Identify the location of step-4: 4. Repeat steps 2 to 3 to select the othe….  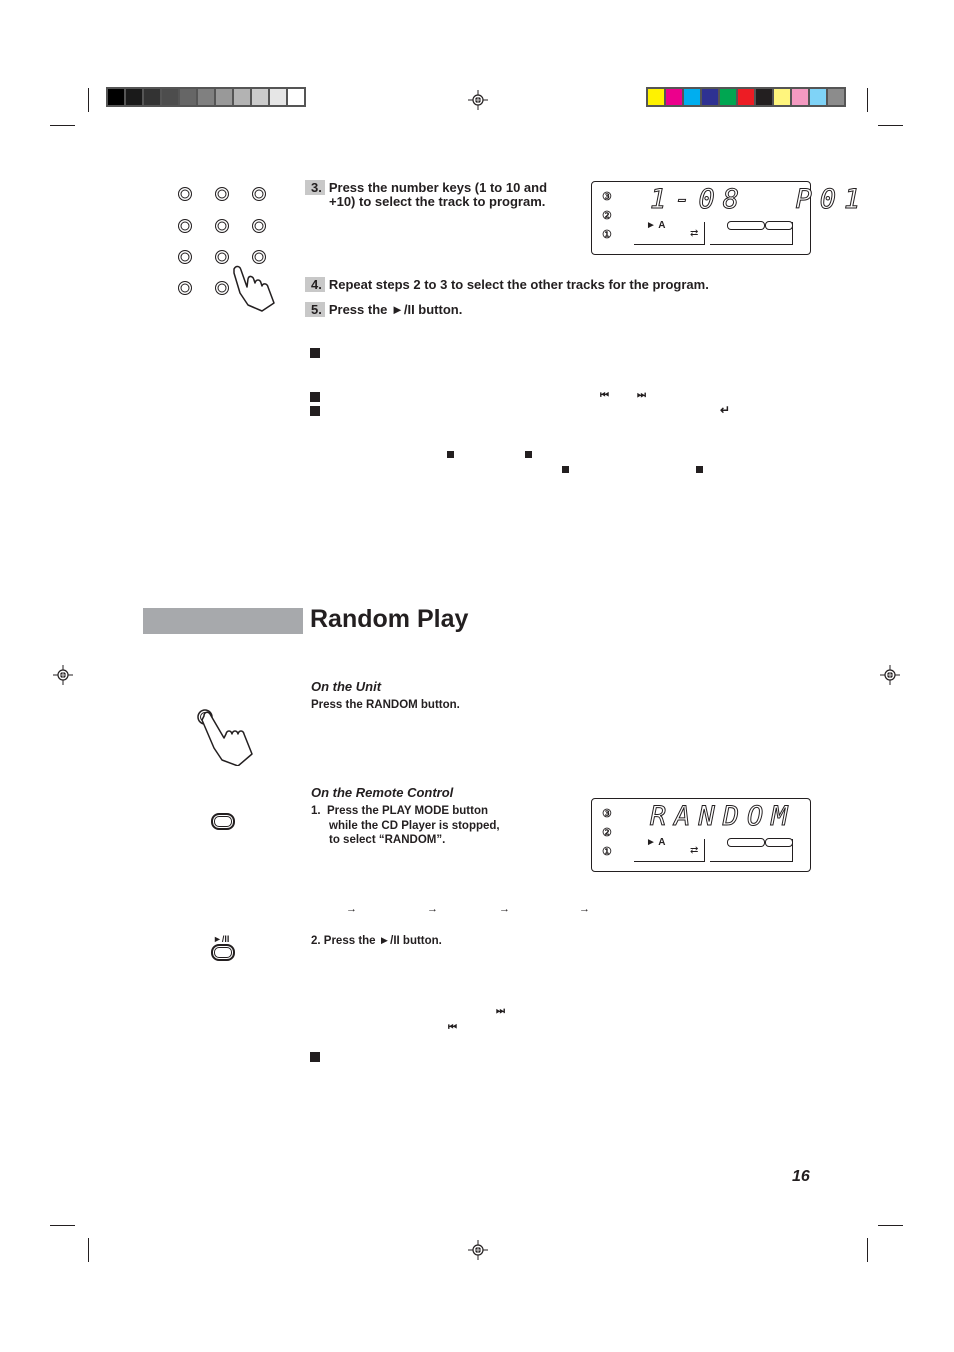
(507, 284).